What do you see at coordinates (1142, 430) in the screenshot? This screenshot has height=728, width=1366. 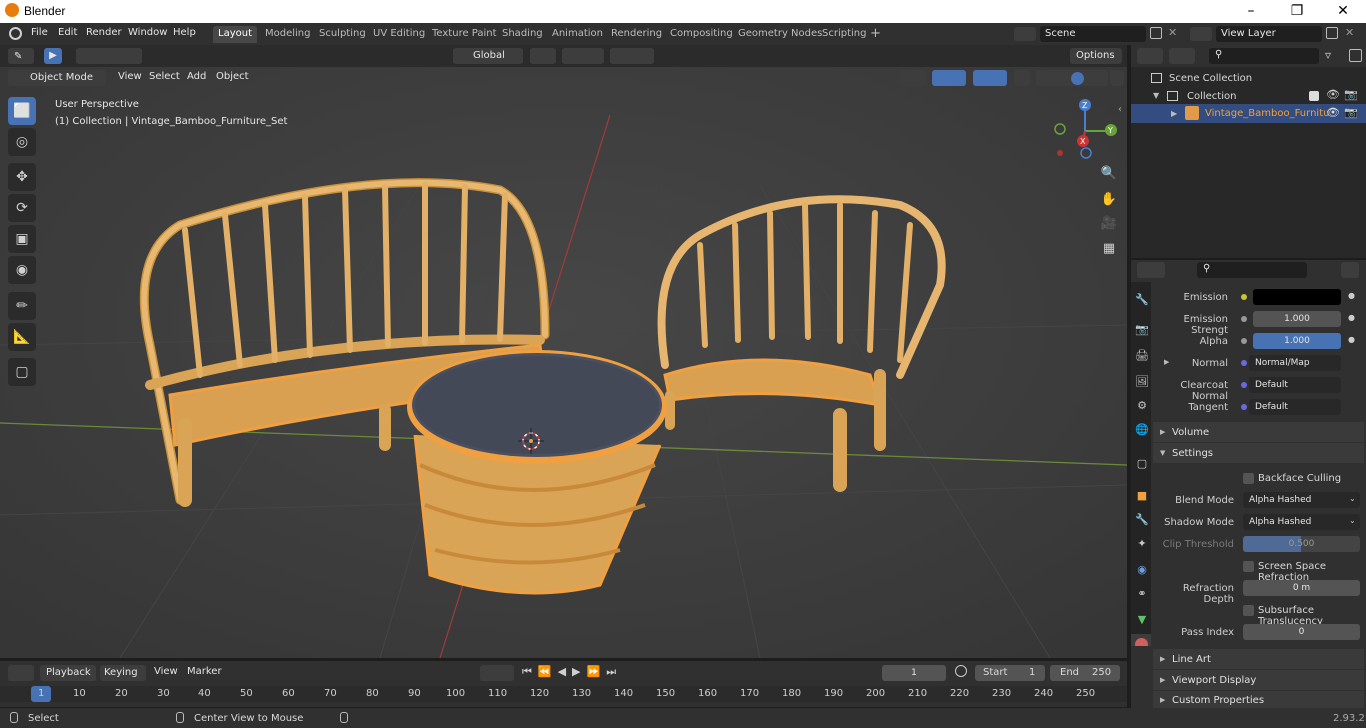 I see `world-tab-icon: 🌐` at bounding box center [1142, 430].